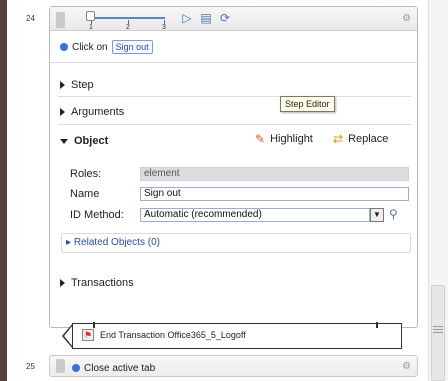 The width and height of the screenshot is (448, 381). Describe the element at coordinates (91, 27) in the screenshot. I see `slider-tick-label: 1` at that location.